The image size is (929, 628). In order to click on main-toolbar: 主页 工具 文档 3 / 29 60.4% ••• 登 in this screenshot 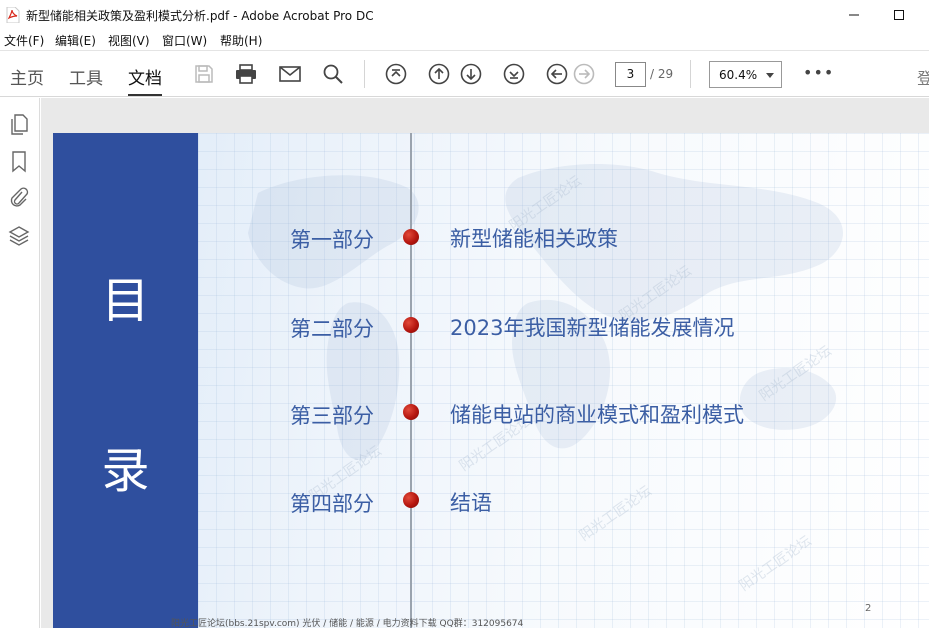, I will do `click(464, 73)`.